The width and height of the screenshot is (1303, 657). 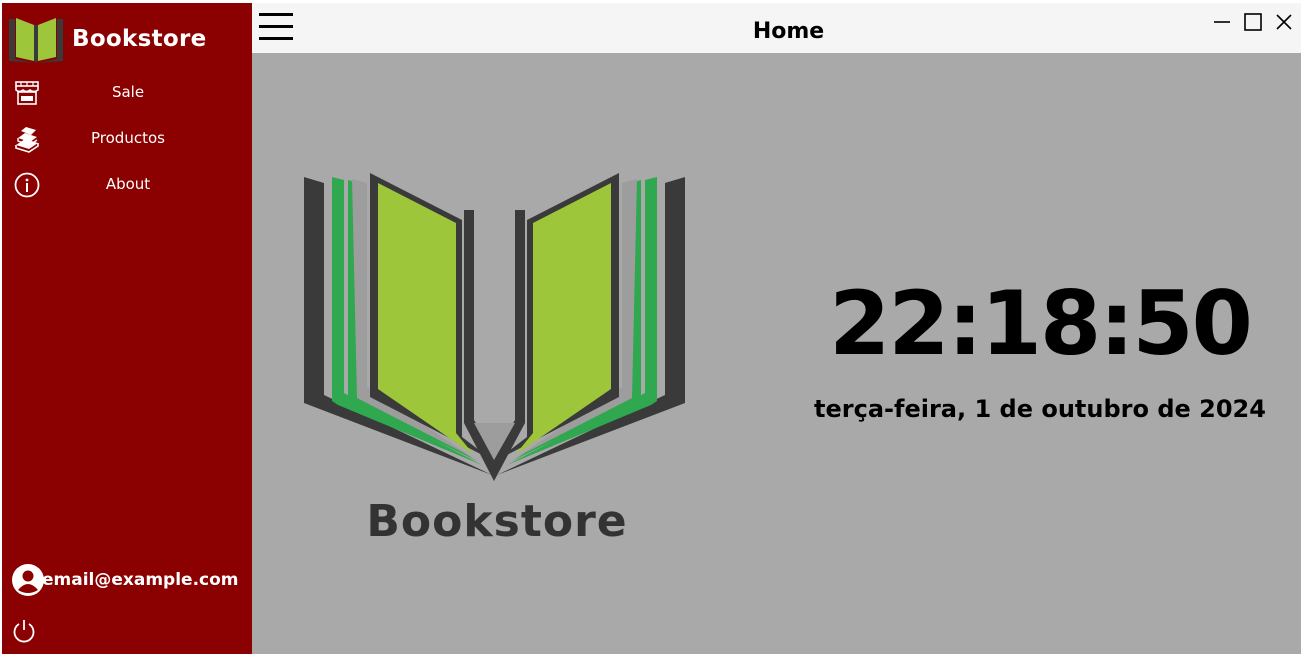 What do you see at coordinates (24, 631) in the screenshot?
I see `power-icon` at bounding box center [24, 631].